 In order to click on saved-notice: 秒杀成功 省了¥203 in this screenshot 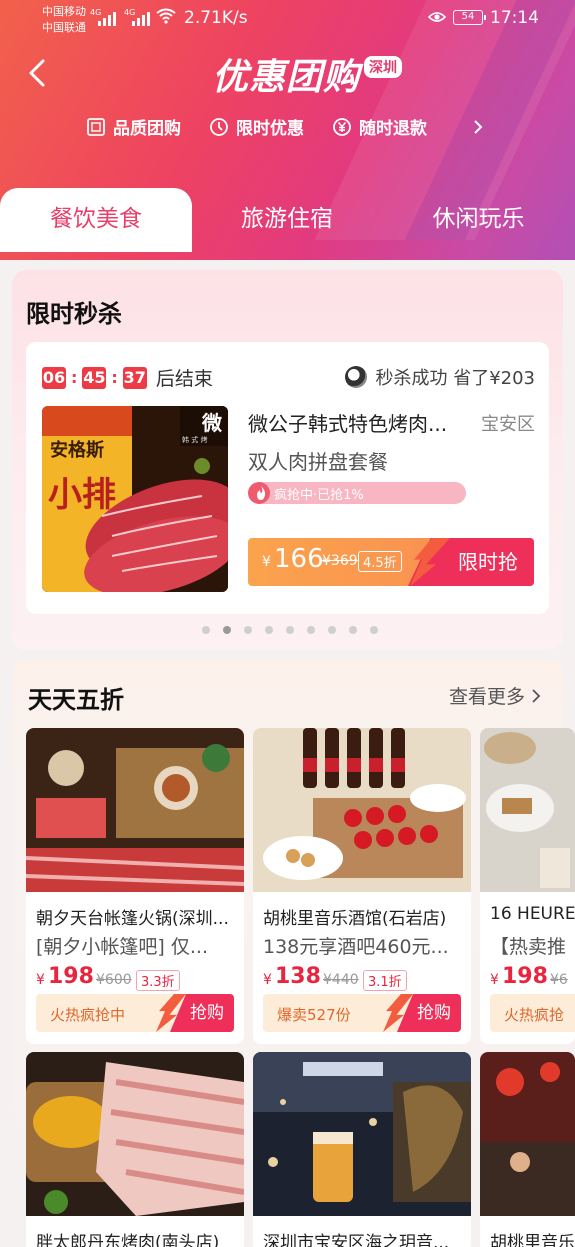, I will do `click(440, 377)`.